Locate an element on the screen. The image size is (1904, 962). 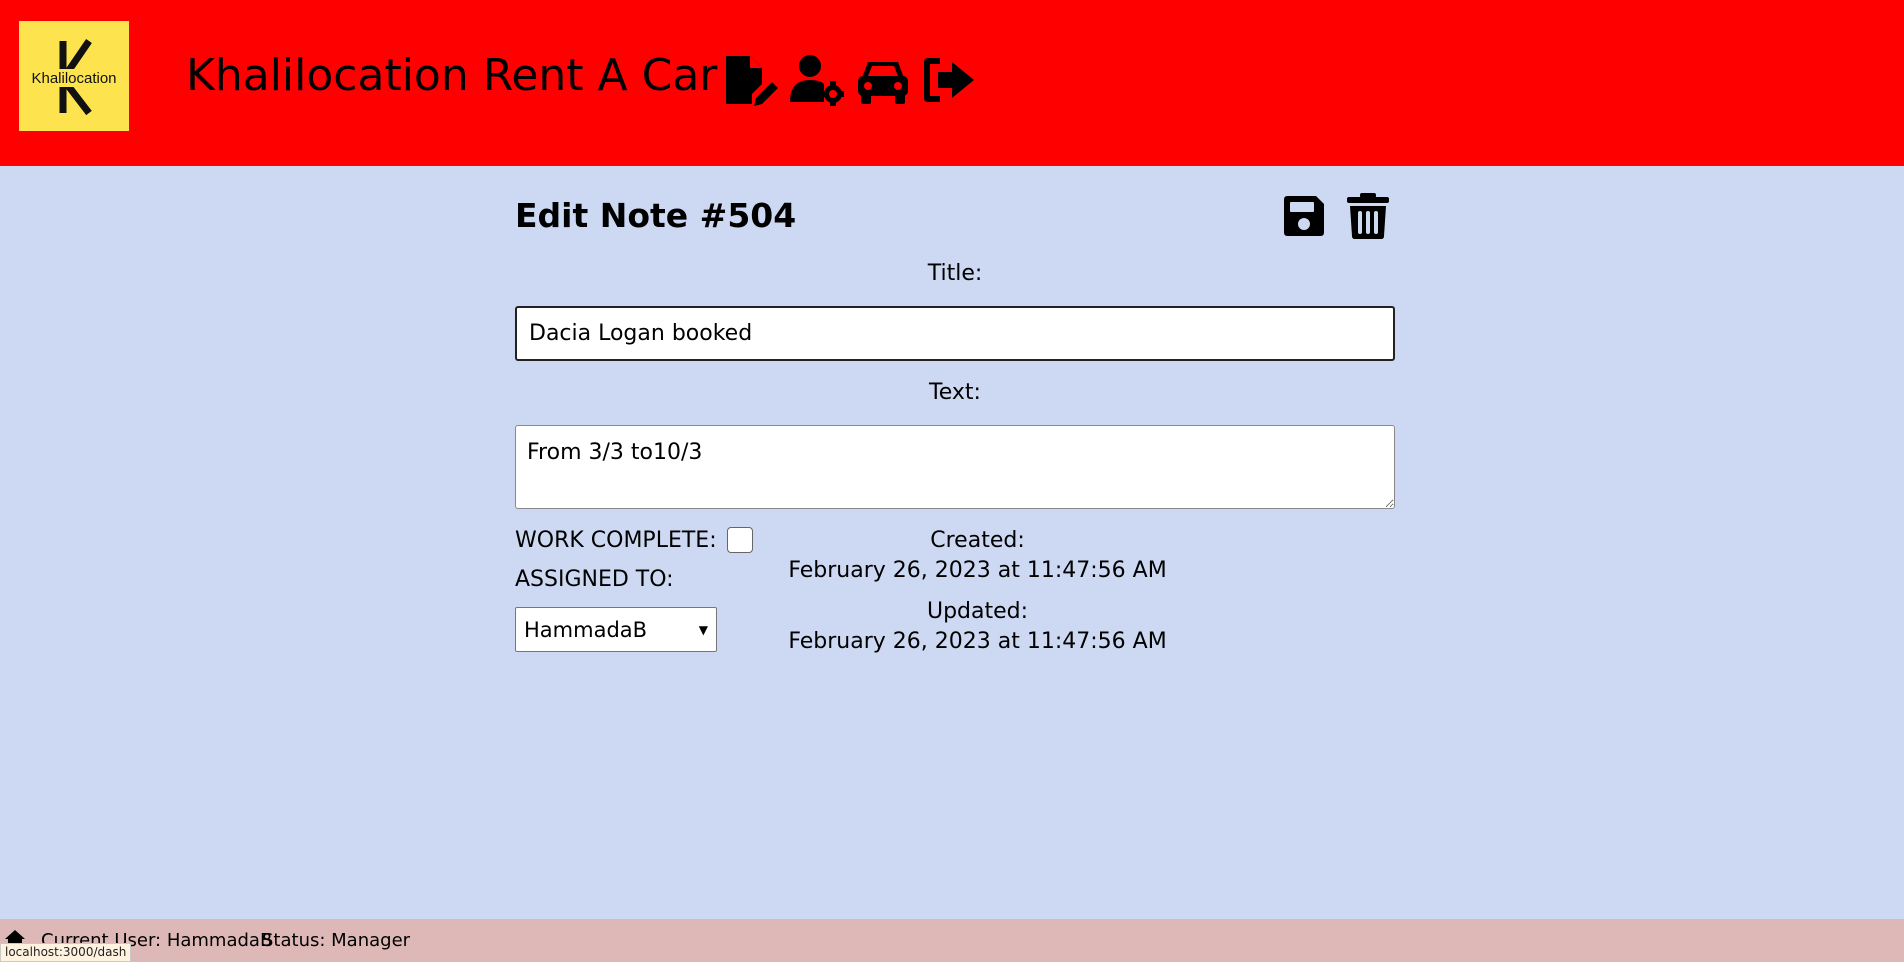
title-input is located at coordinates (955, 333).